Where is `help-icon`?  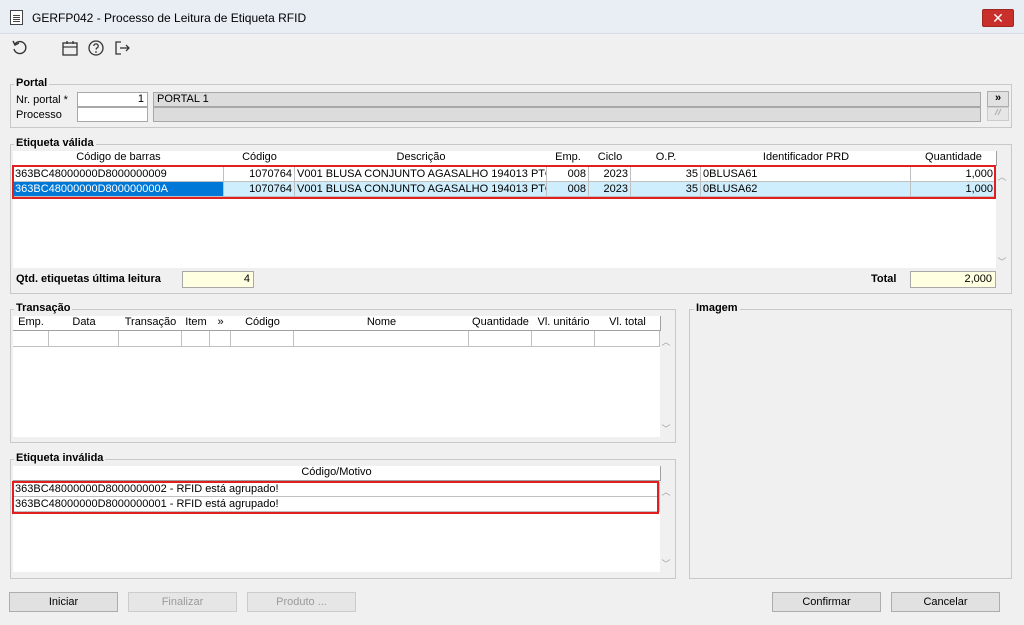
help-icon is located at coordinates (96, 48).